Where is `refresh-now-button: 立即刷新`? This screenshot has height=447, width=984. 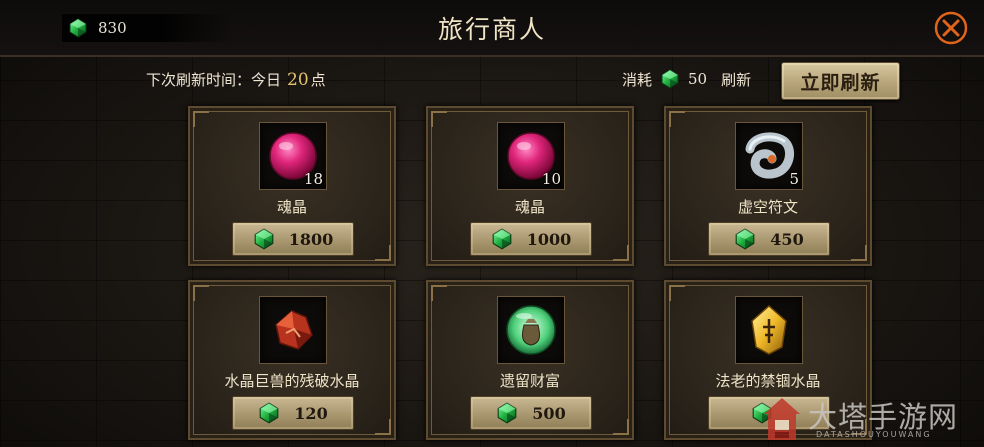 refresh-now-button: 立即刷新 is located at coordinates (840, 81).